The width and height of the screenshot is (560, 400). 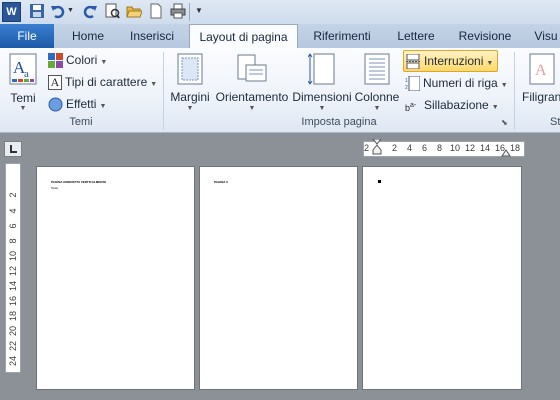 I want to click on temi-label: Temi, so click(x=23, y=98).